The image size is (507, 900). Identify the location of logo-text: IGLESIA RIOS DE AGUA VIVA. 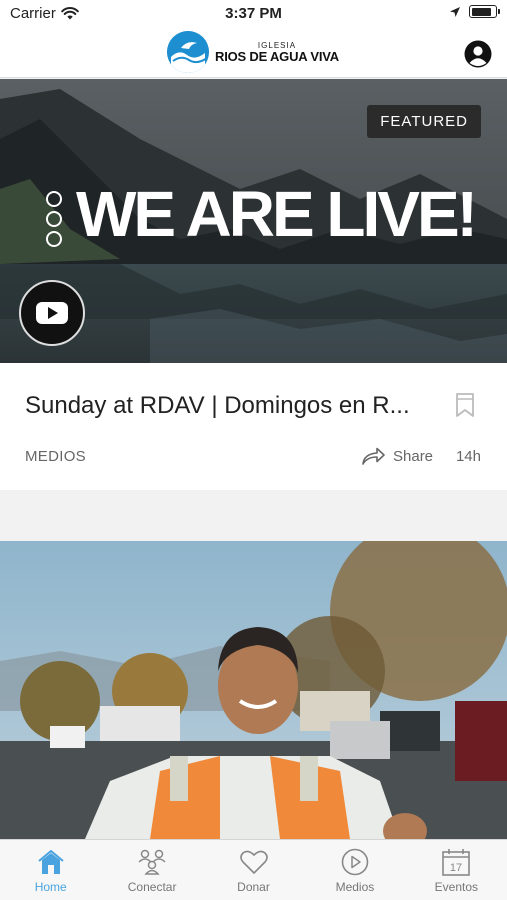
(277, 52).